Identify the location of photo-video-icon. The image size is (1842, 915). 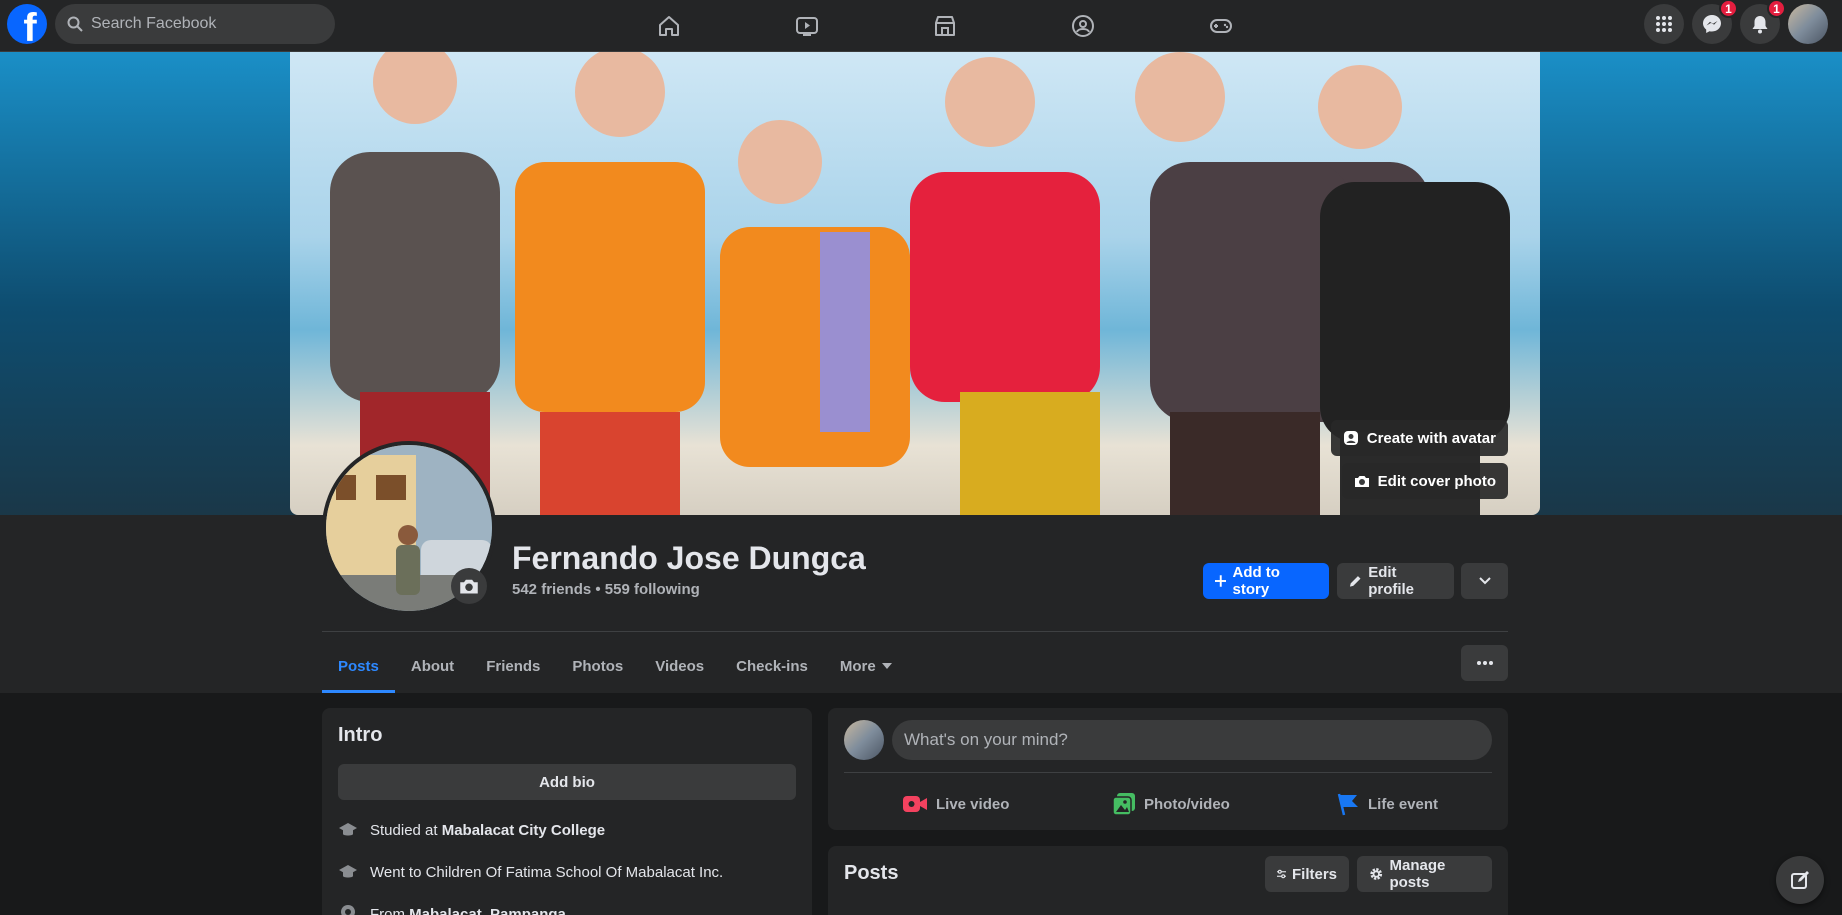
(1123, 804).